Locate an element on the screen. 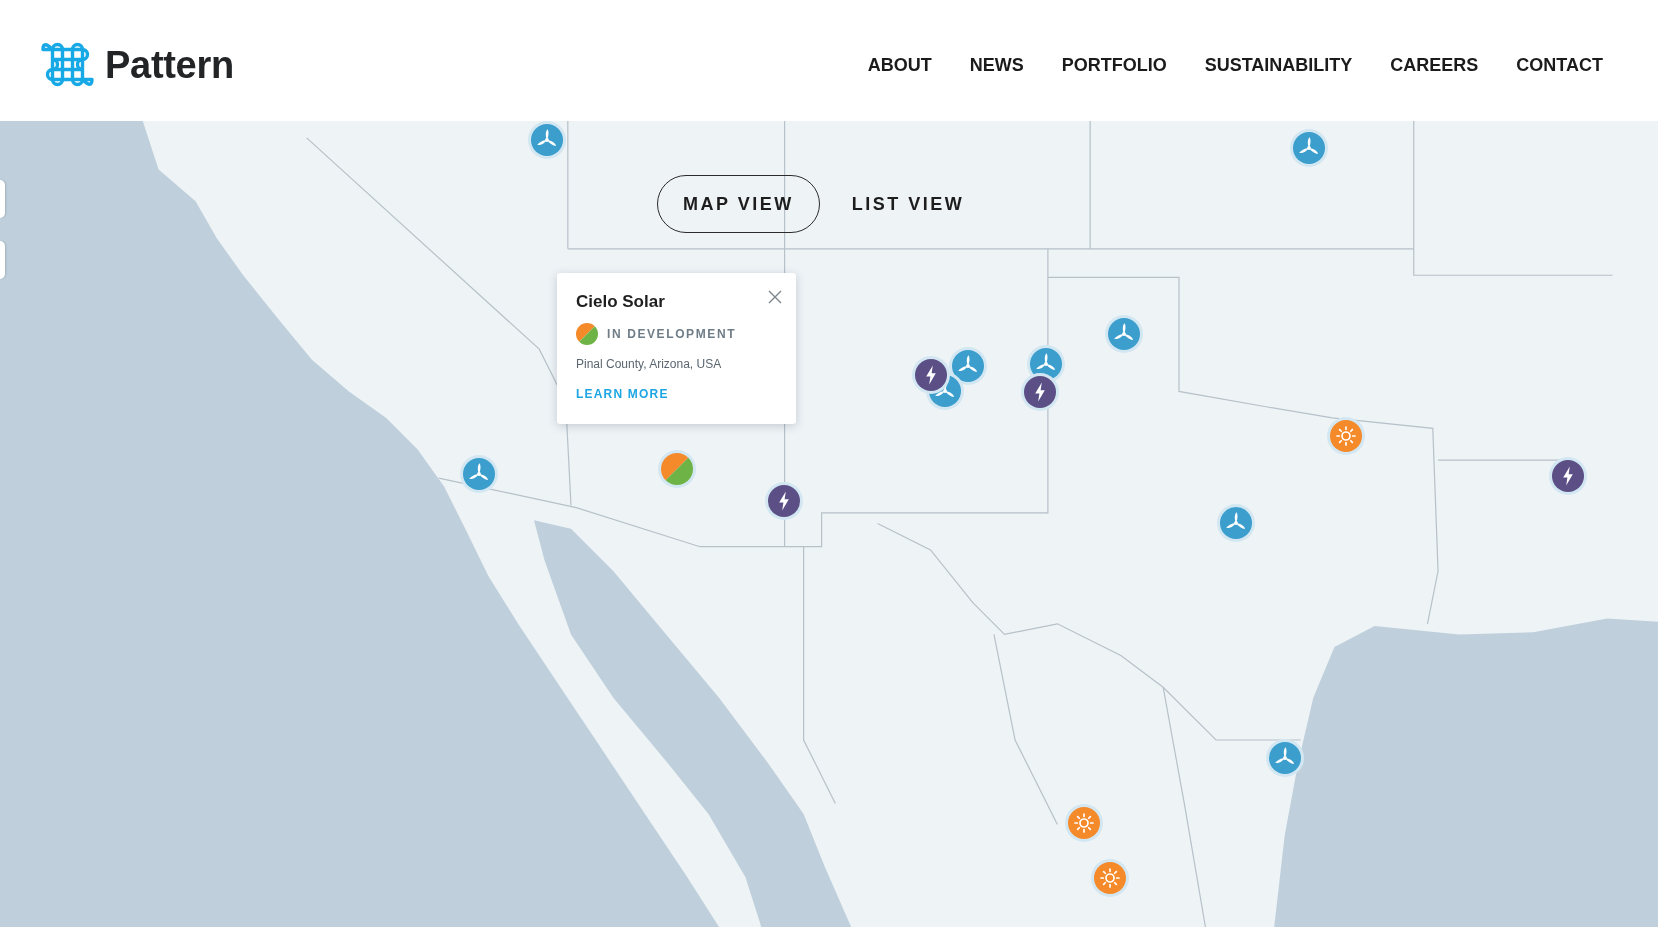 This screenshot has width=1658, height=927. view-tab: LIST VIEW is located at coordinates (908, 204).